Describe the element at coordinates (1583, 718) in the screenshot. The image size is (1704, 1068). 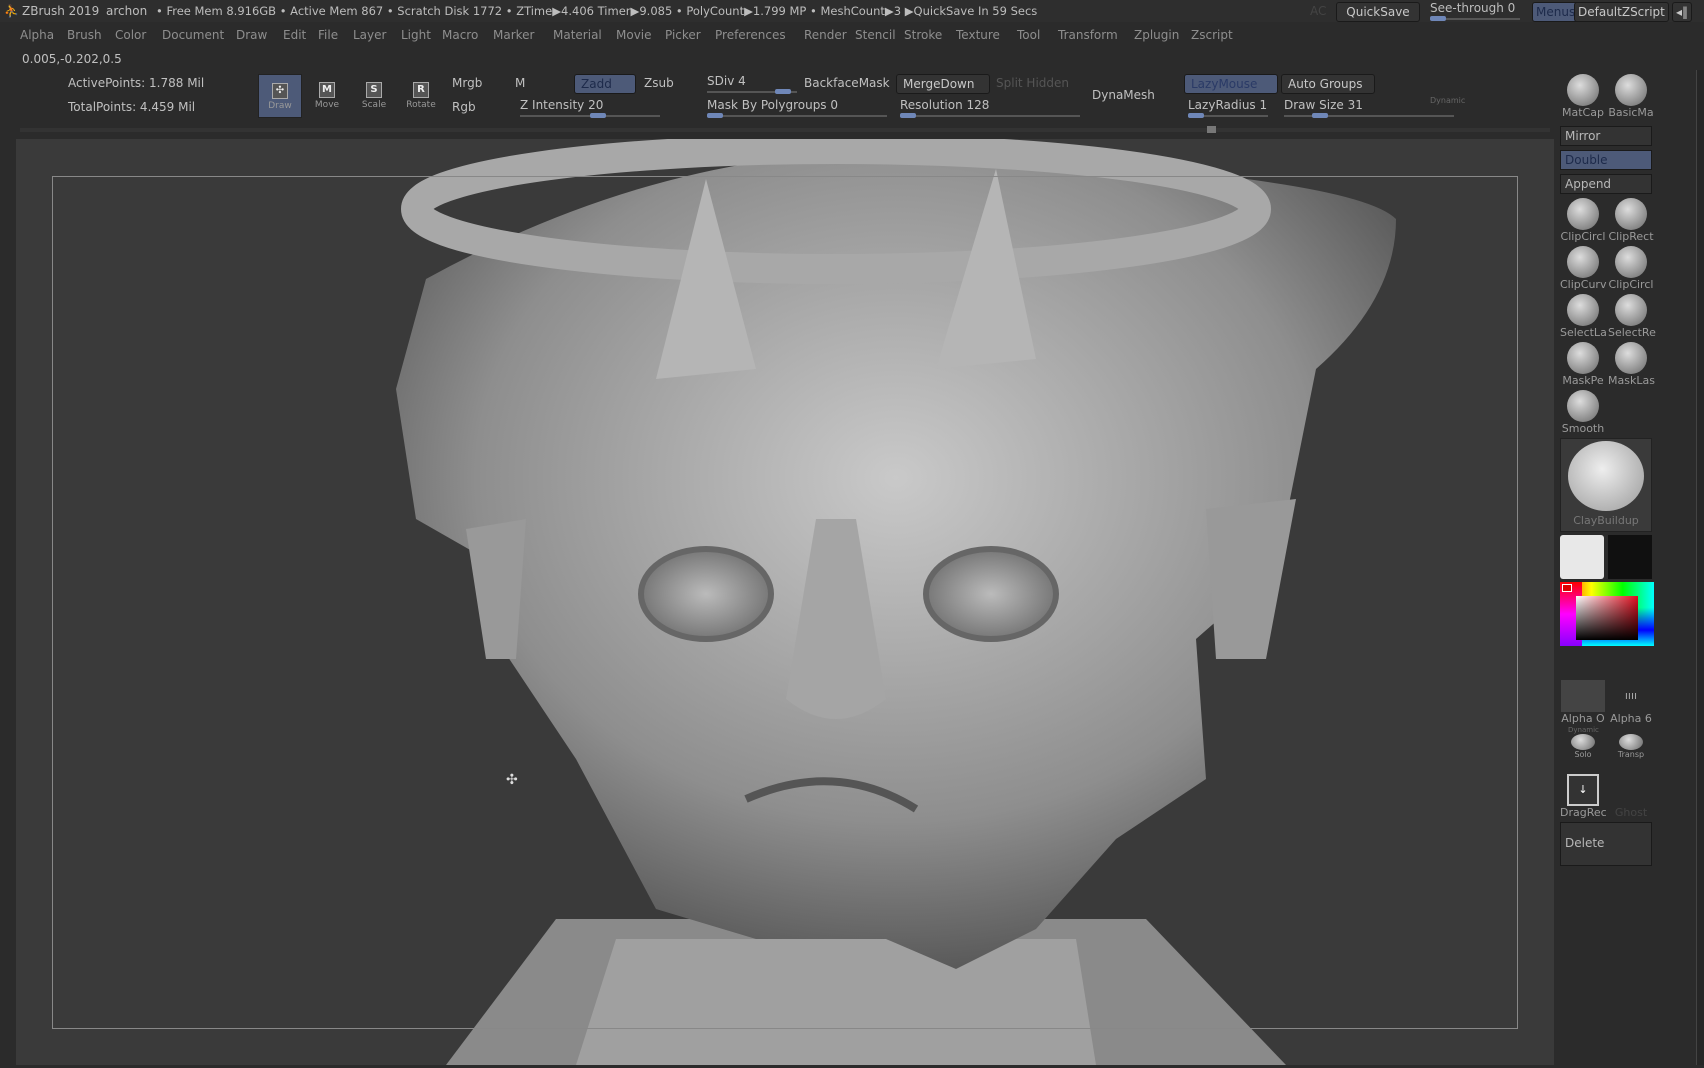
I see `alpha-off-label: Alpha O` at that location.